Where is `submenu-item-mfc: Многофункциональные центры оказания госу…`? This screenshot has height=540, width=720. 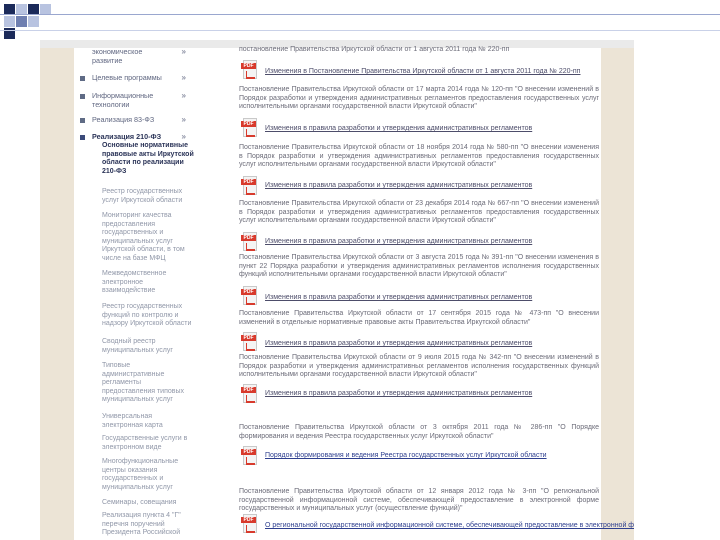
submenu-item-mfc: Многофункциональные центры оказания госу… is located at coordinates (148, 475).